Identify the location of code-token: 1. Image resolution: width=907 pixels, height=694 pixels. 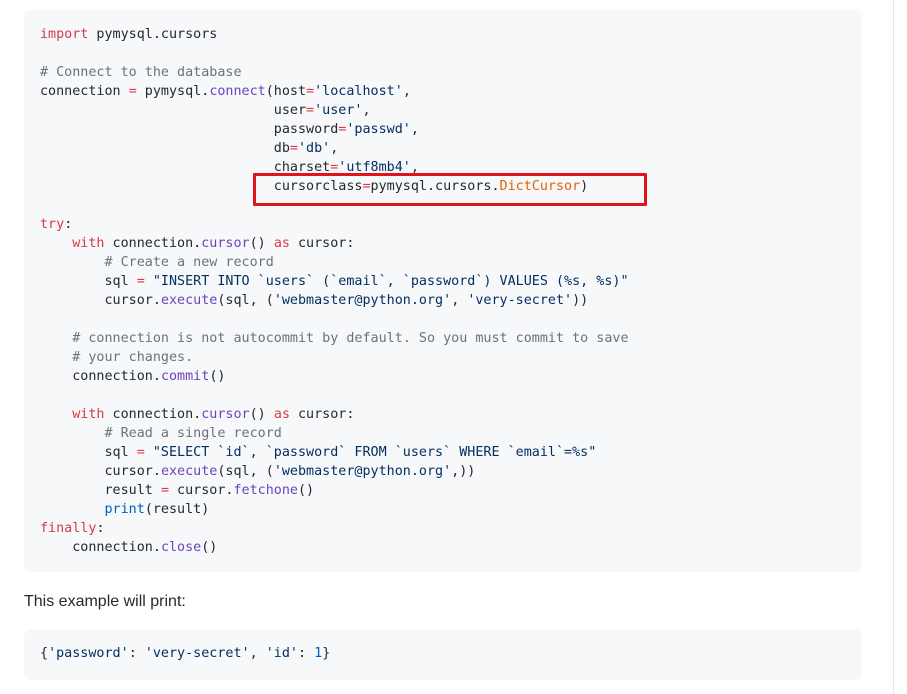
(318, 653).